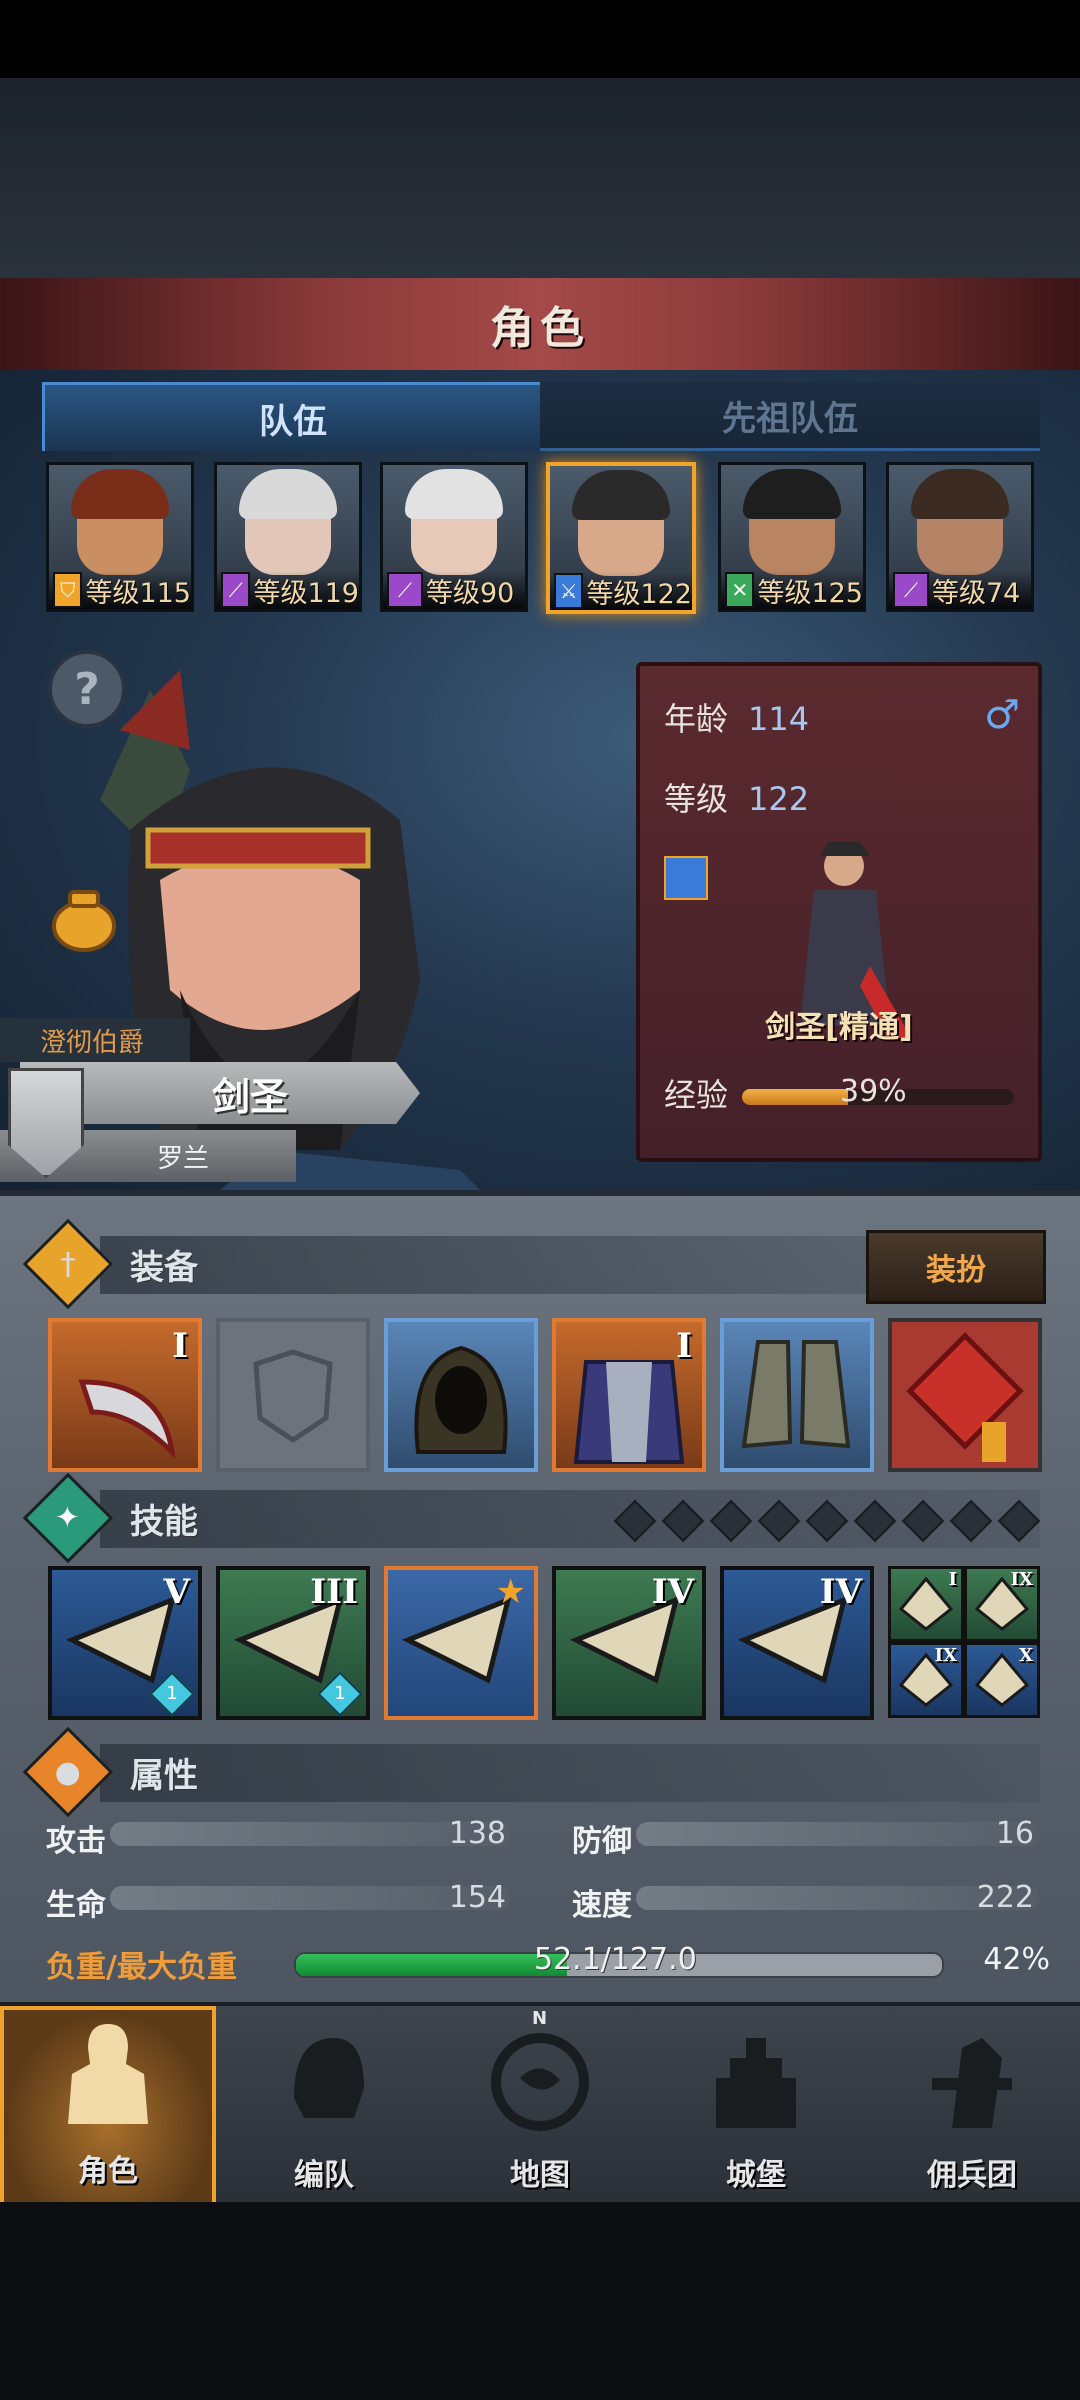 The width and height of the screenshot is (1080, 2400). What do you see at coordinates (454, 537) in the screenshot?
I see `team-member-portrait: ⟋ 等级90` at bounding box center [454, 537].